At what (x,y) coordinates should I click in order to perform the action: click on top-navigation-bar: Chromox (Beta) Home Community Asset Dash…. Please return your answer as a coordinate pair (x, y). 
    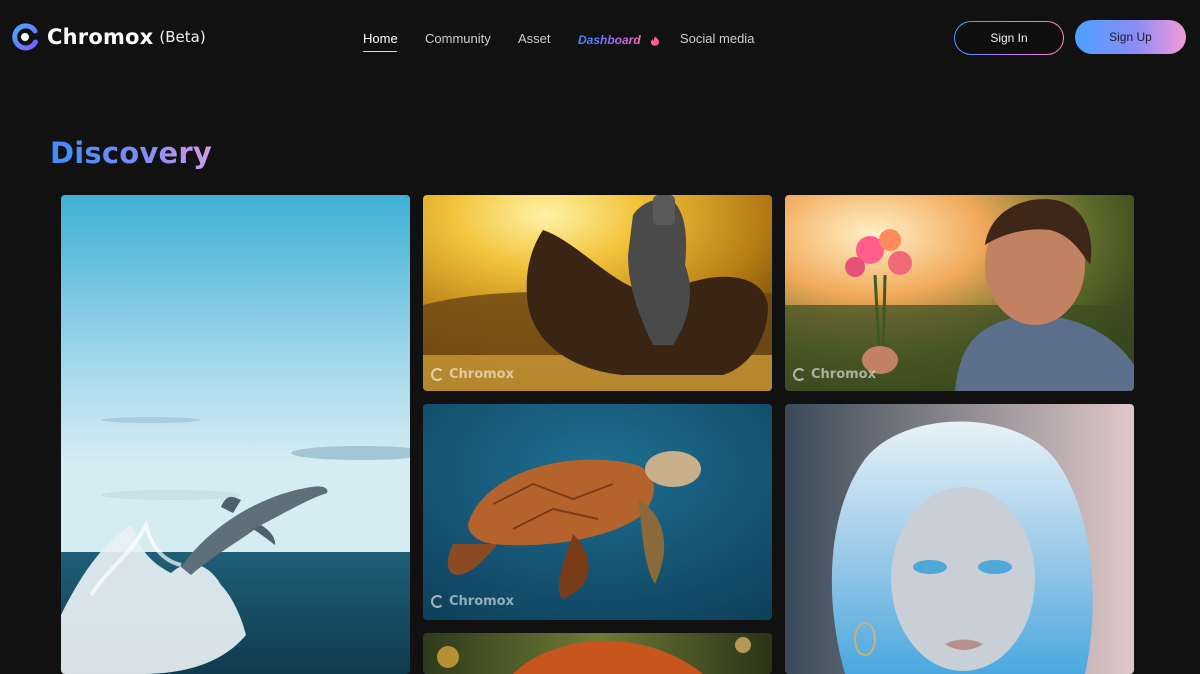
    Looking at the image, I should click on (600, 38).